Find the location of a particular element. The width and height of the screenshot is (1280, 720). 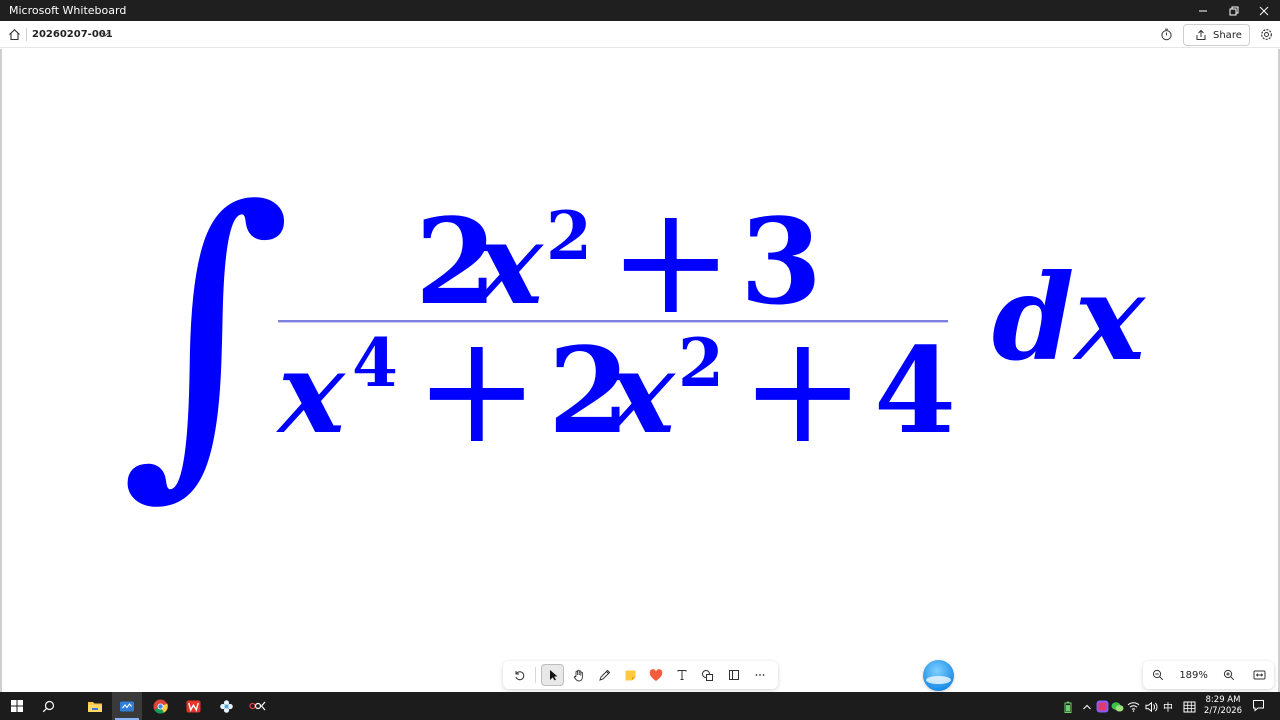

text-icon is located at coordinates (682, 675).